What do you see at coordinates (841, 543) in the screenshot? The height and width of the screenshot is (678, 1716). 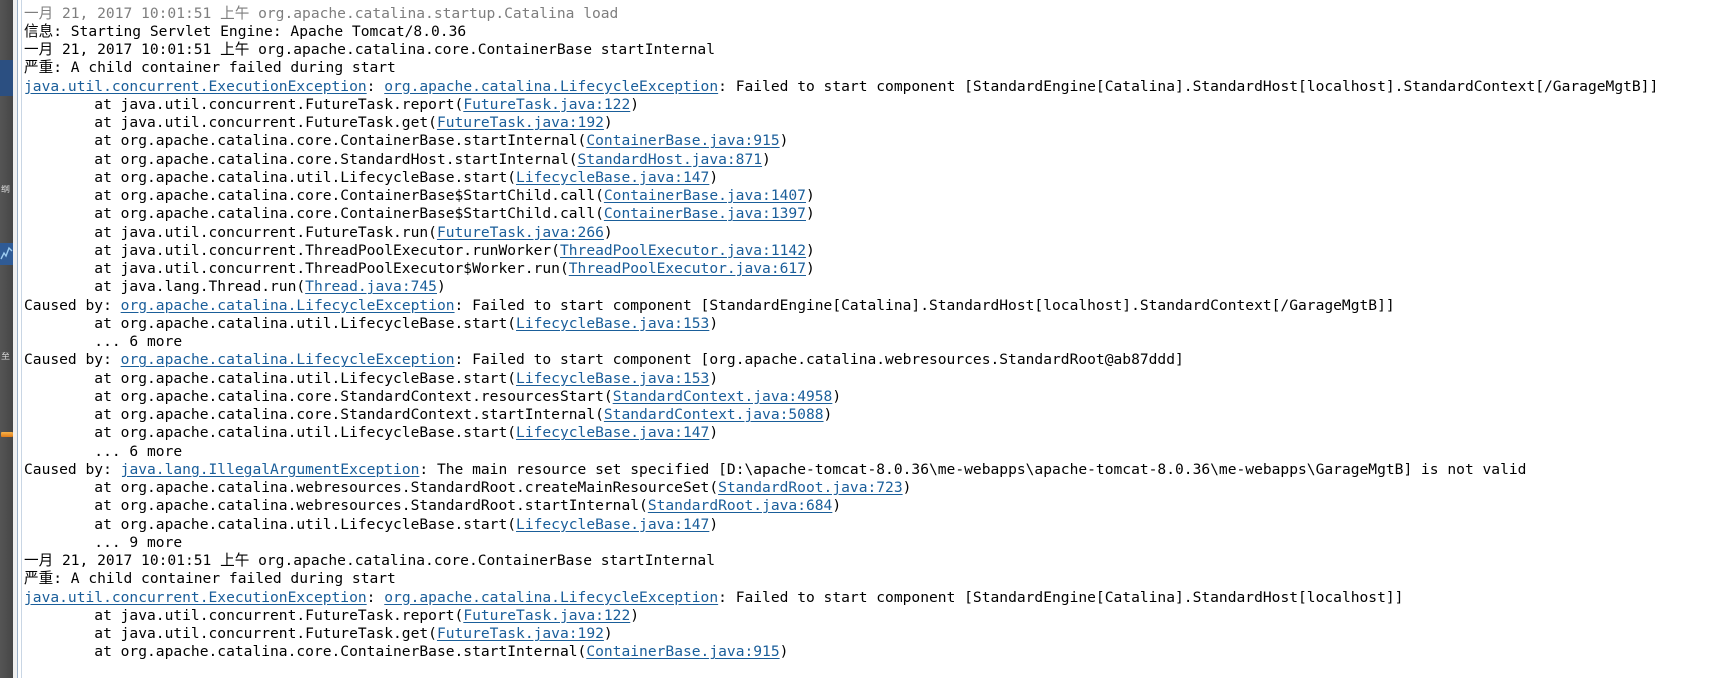 I see `console-line: ... 9 more` at bounding box center [841, 543].